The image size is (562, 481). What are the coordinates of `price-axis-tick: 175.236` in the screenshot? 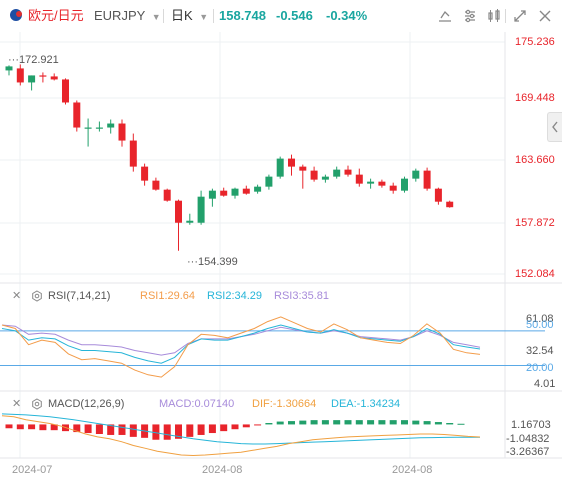 It's located at (535, 42).